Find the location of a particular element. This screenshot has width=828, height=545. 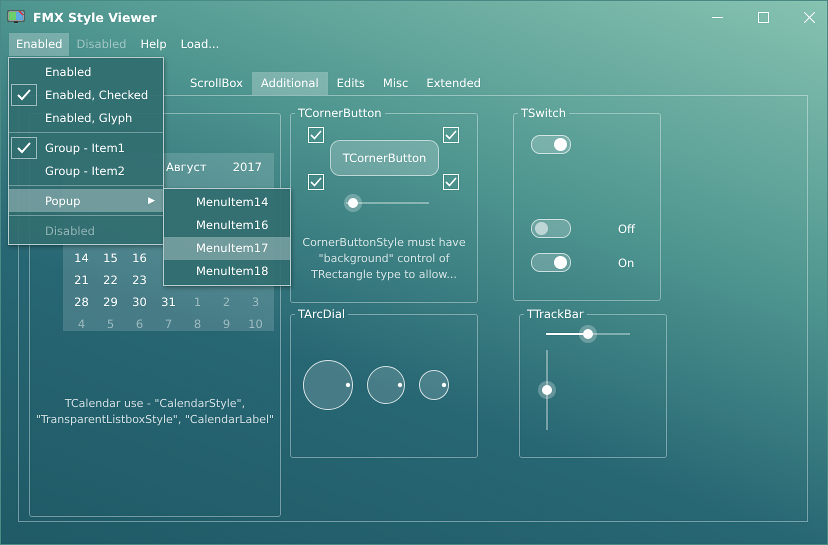

calendar-year: 2017 is located at coordinates (247, 168).